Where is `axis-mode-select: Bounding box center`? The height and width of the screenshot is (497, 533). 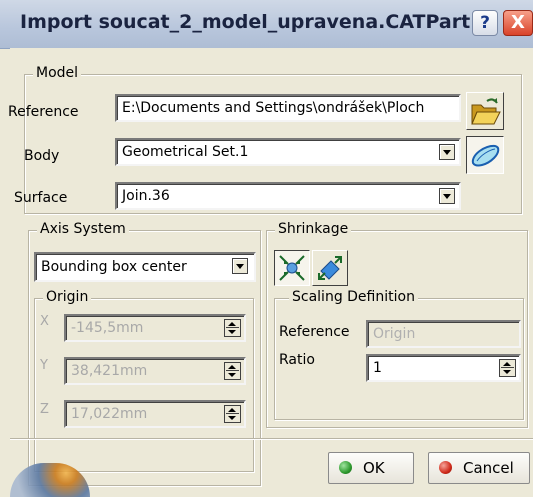 axis-mode-select: Bounding box center is located at coordinates (145, 267).